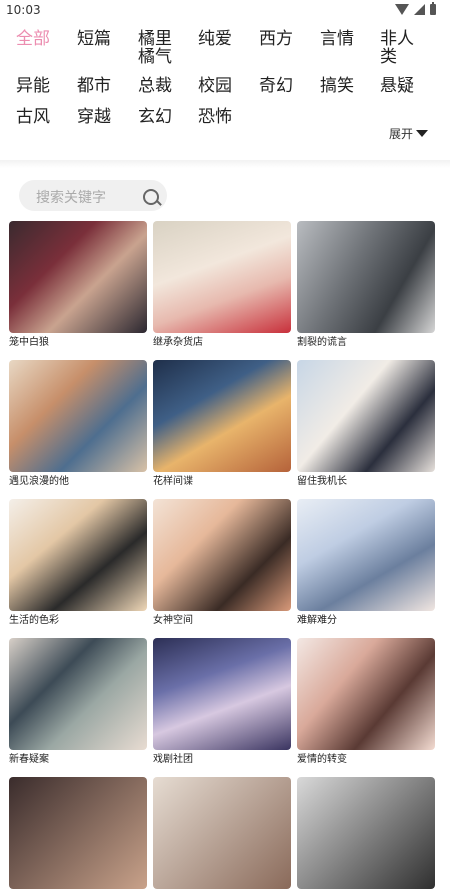 The width and height of the screenshot is (450, 889). I want to click on comic-card: 花样间谍, so click(223, 424).